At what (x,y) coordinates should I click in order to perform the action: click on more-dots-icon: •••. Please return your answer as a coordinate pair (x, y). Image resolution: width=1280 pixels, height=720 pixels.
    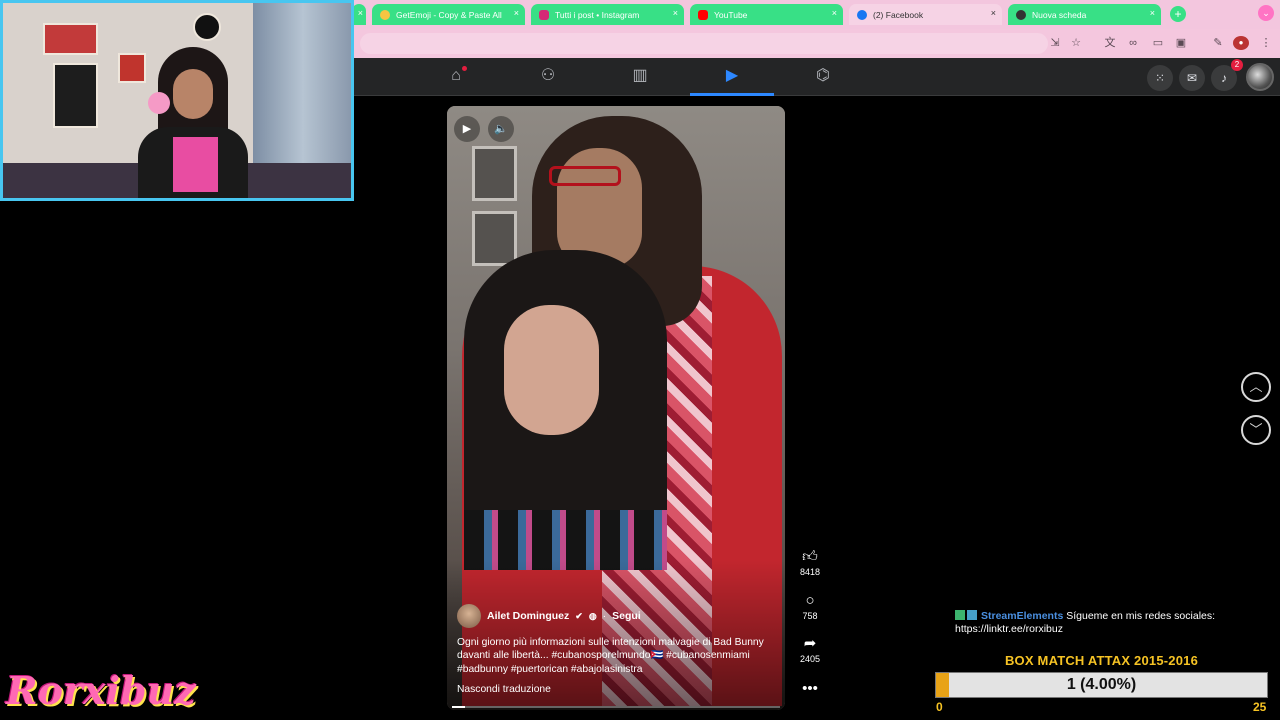
    Looking at the image, I should click on (810, 688).